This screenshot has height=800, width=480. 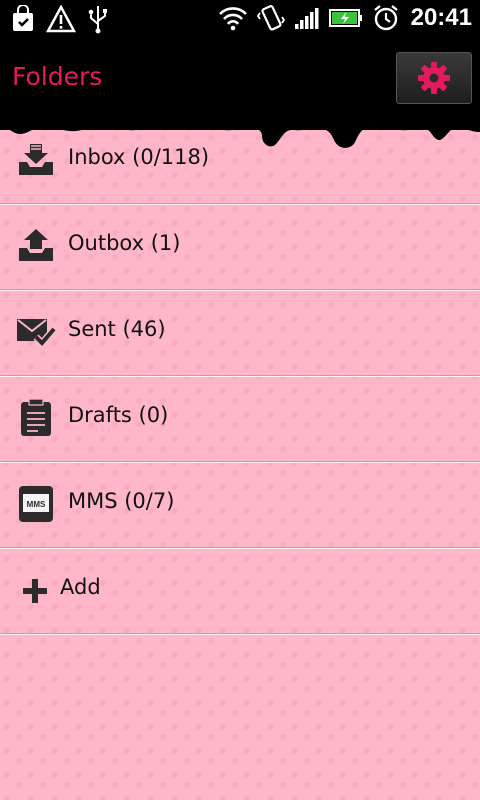 I want to click on battery-icon, so click(x=345, y=18).